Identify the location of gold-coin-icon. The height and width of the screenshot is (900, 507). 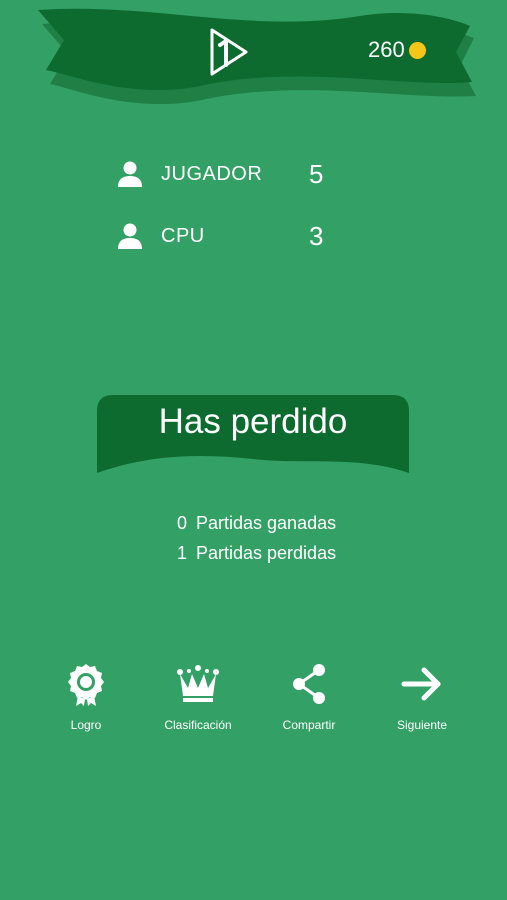
(417, 50).